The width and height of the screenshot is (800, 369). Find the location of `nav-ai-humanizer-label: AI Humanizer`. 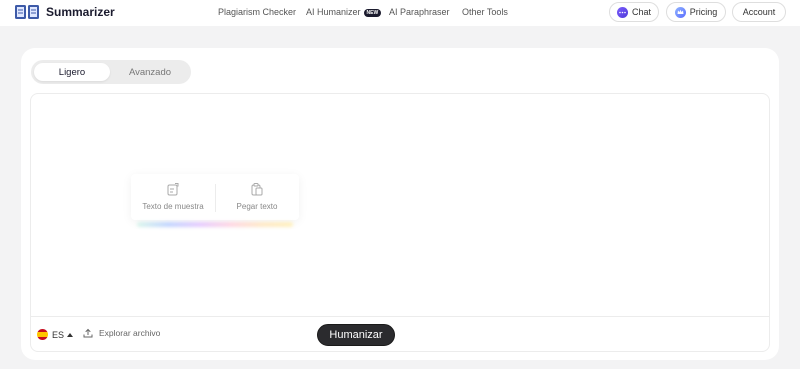

nav-ai-humanizer-label: AI Humanizer is located at coordinates (333, 12).